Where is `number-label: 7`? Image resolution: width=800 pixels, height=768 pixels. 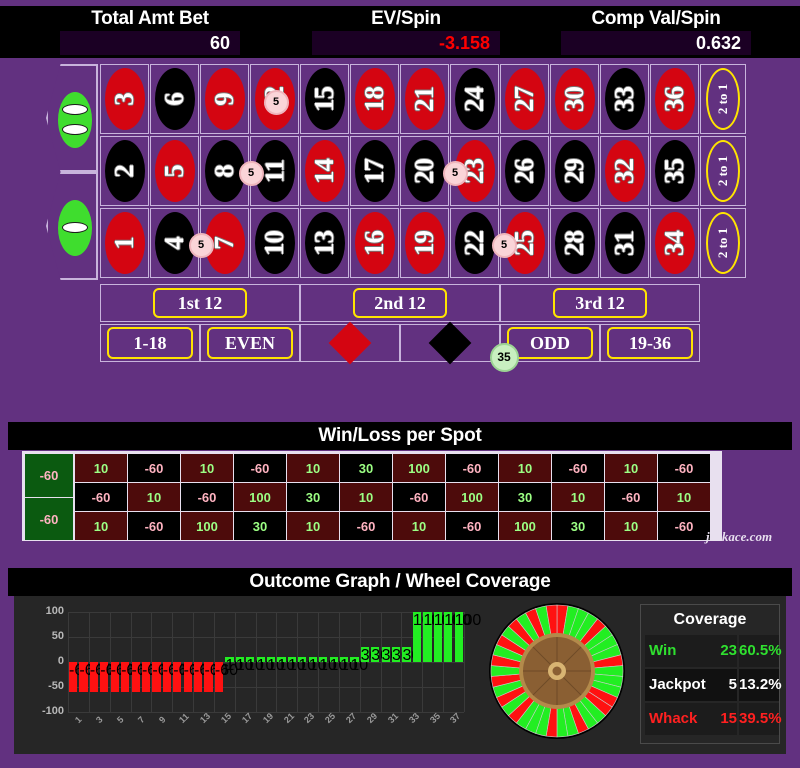 number-label: 7 is located at coordinates (224, 243).